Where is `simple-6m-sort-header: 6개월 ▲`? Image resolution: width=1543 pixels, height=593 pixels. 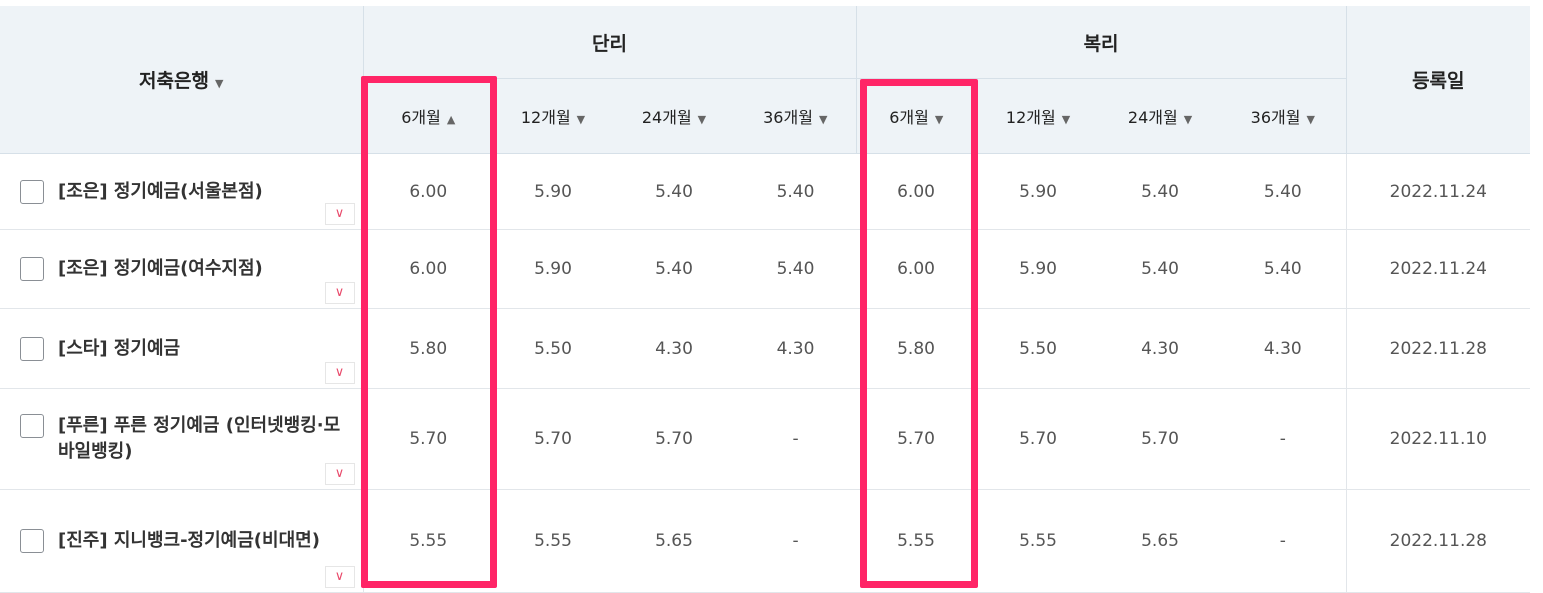
simple-6m-sort-header: 6개월 ▲ is located at coordinates (428, 116).